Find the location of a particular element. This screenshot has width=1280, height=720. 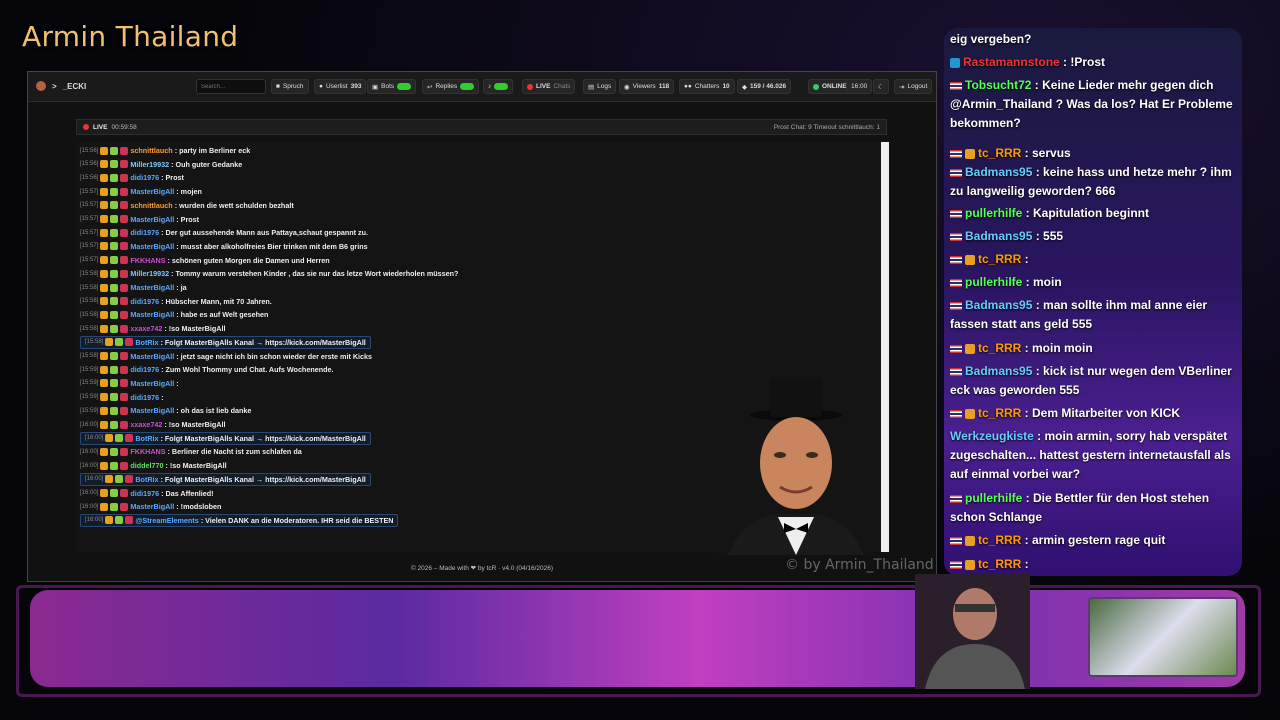

theme-toggle: ☾ is located at coordinates (881, 86).